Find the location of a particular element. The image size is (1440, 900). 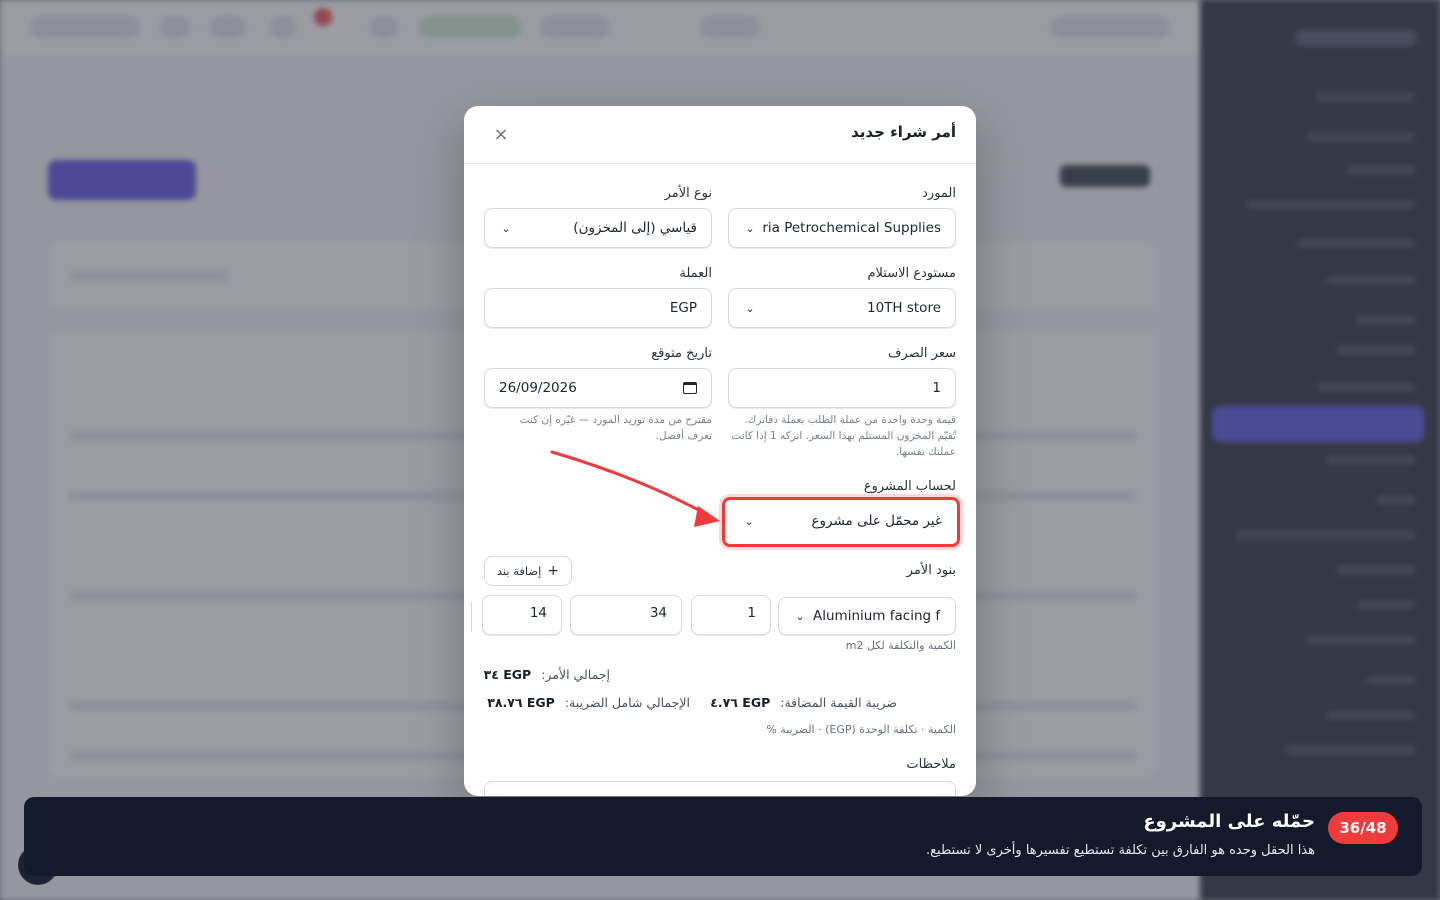

currency-value: EGP is located at coordinates (683, 308).